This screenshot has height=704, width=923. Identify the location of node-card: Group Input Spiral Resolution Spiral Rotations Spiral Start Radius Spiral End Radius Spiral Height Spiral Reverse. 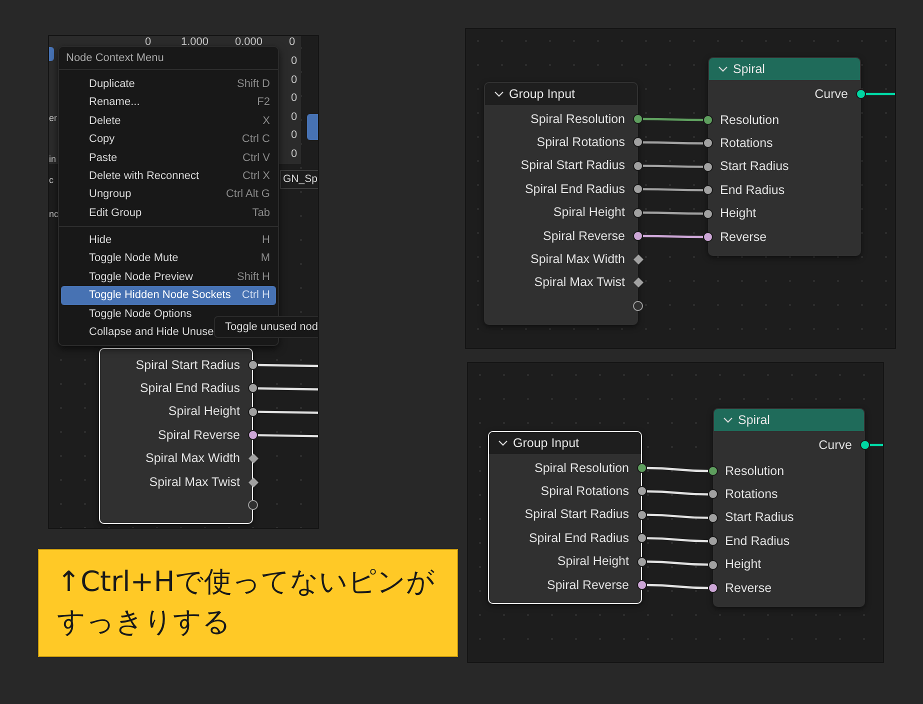
(565, 517).